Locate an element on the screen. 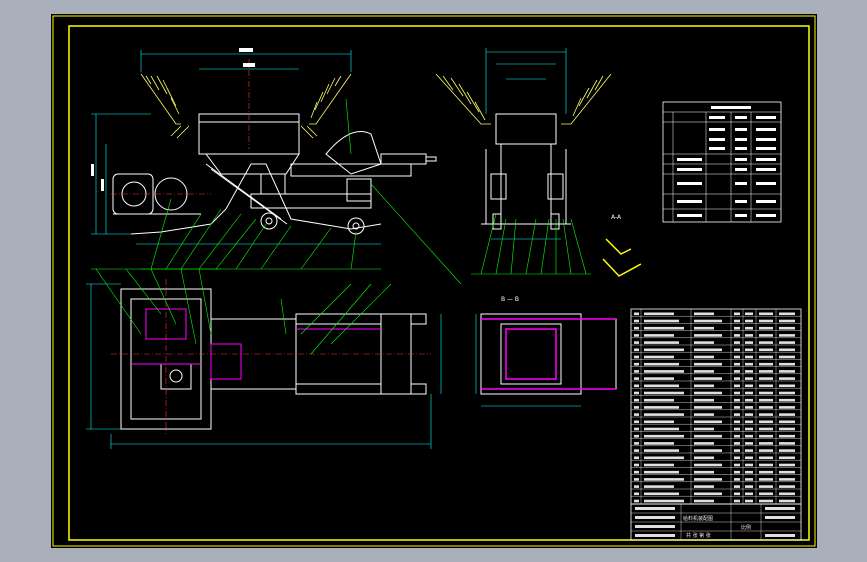 The width and height of the screenshot is (867, 562). front-hopper-hatch is located at coordinates (246, 106).